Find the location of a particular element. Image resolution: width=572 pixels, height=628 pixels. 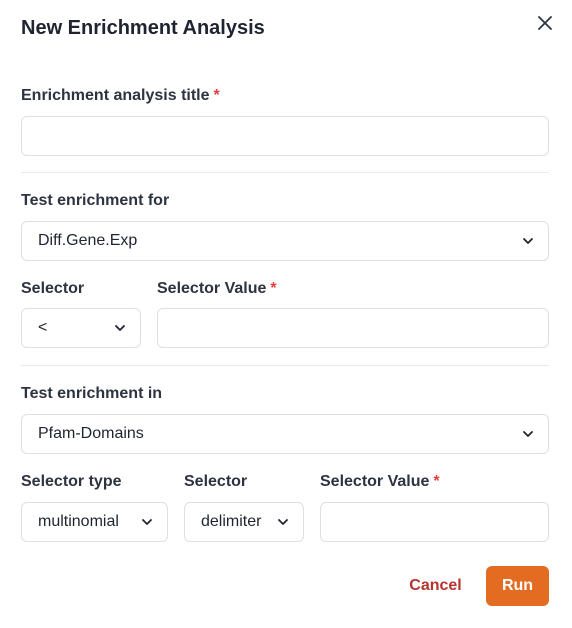

selector-type-select: multinomial is located at coordinates (94, 522).